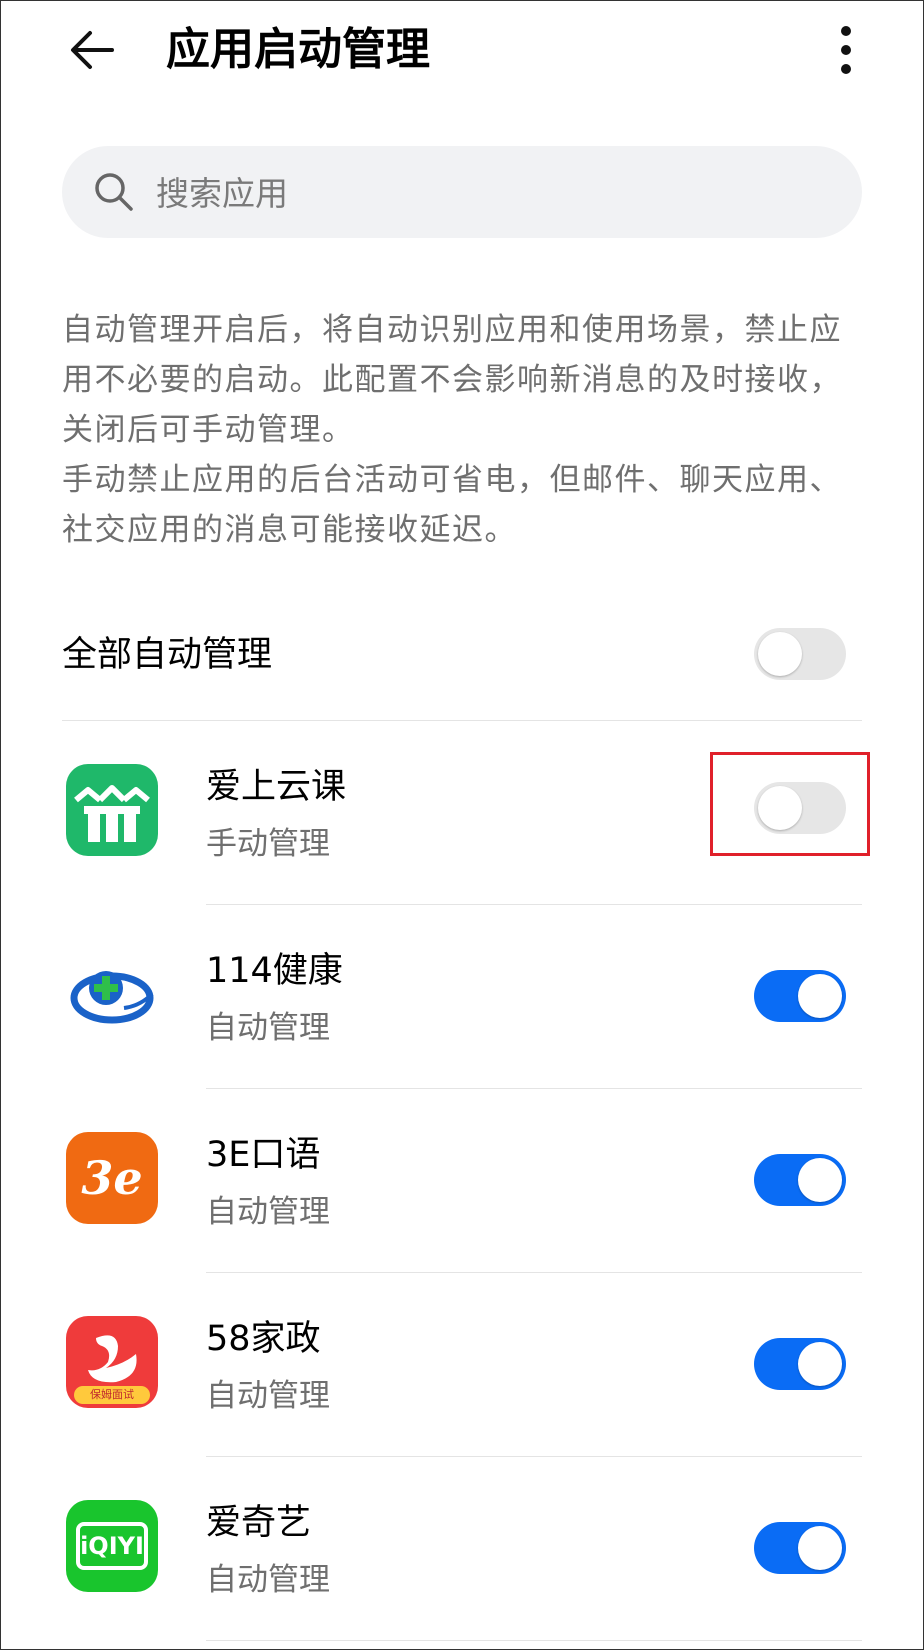 This screenshot has width=924, height=1650. I want to click on app-toggle-3e-kouyu, so click(800, 1180).